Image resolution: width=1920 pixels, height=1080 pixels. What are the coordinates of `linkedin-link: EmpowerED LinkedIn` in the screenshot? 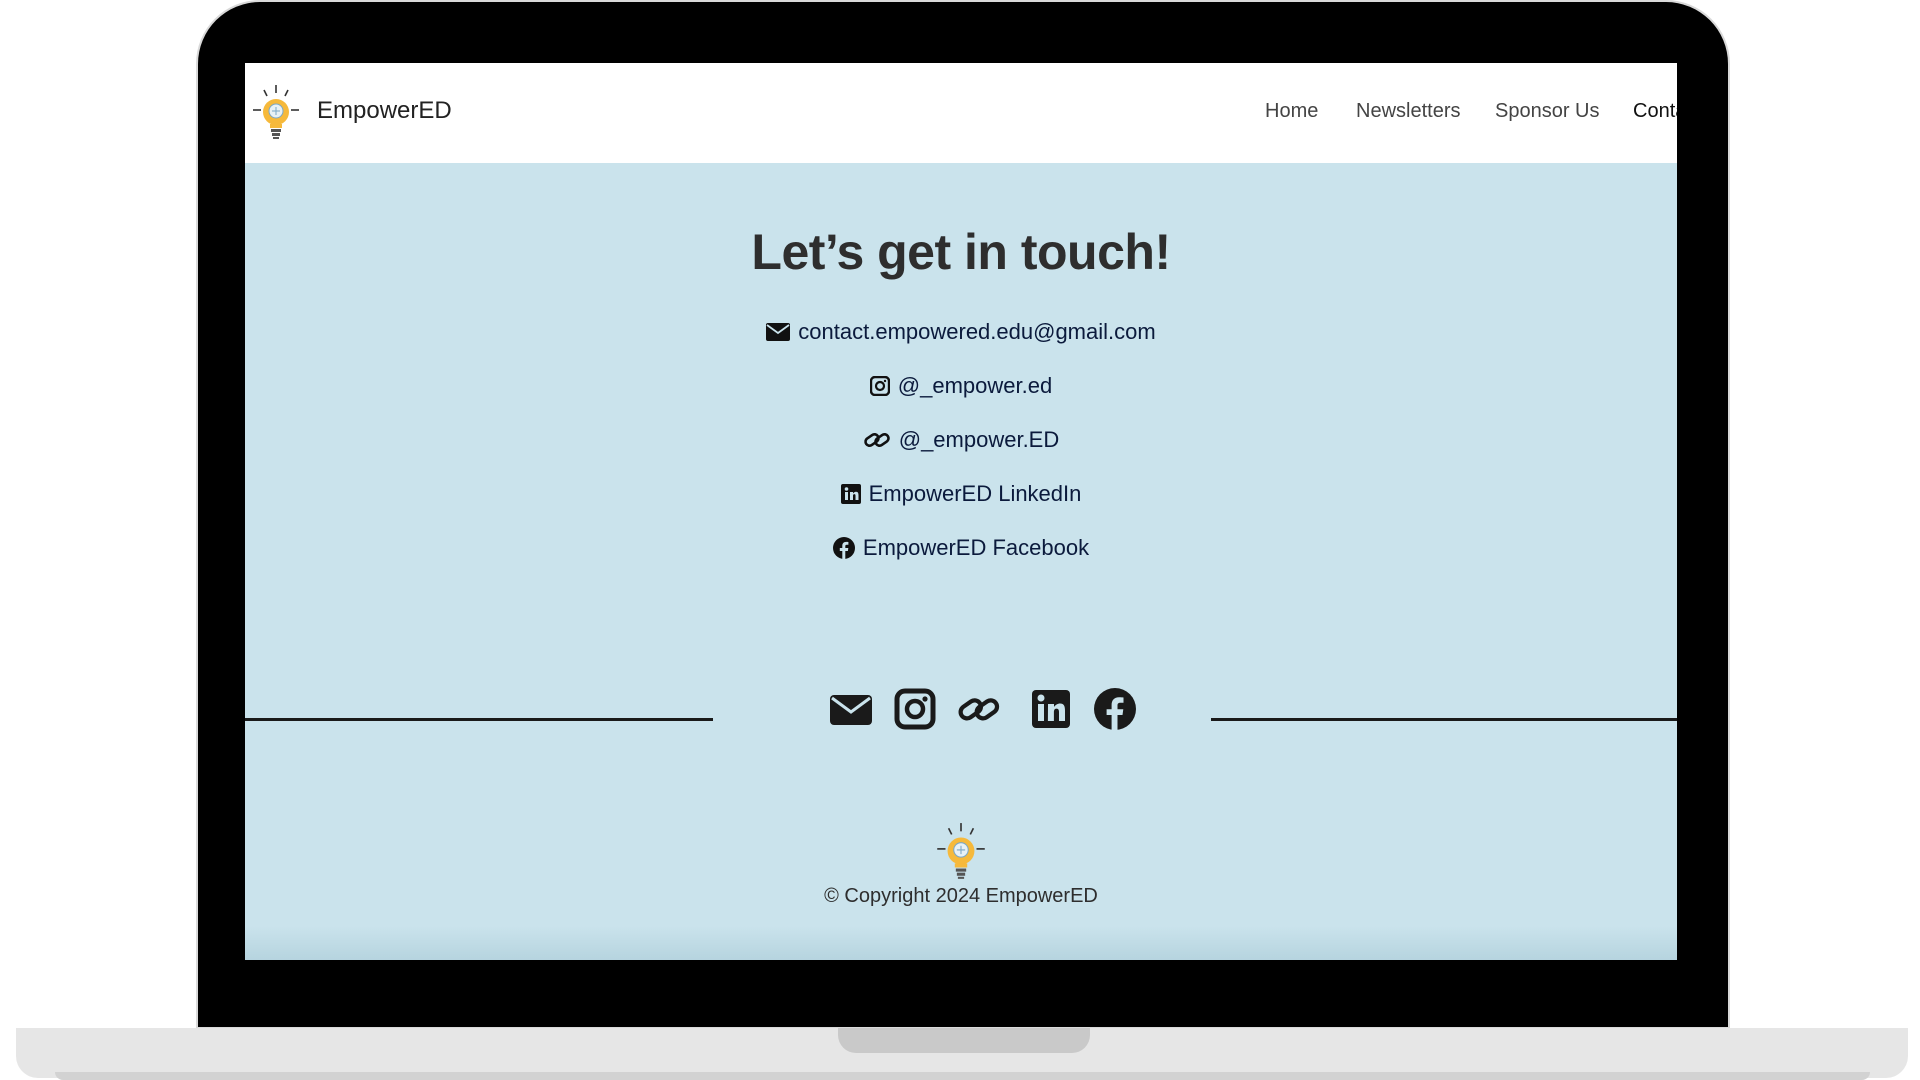 It's located at (961, 494).